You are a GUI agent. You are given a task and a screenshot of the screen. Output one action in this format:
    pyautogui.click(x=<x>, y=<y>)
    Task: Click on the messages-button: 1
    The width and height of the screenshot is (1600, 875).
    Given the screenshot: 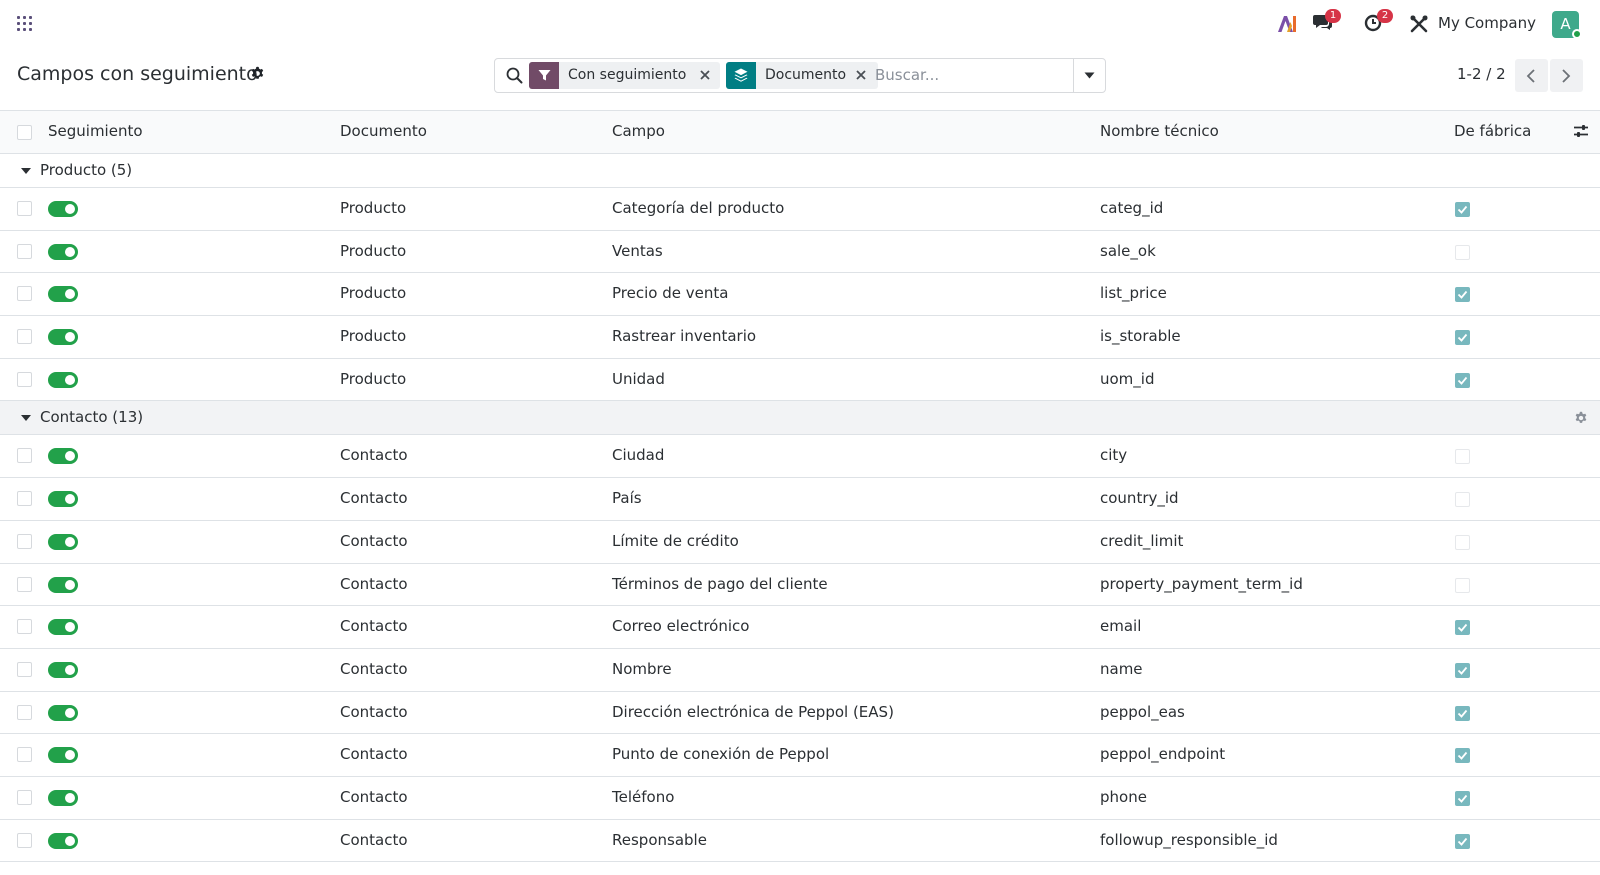 What is the action you would take?
    pyautogui.click(x=1326, y=22)
    